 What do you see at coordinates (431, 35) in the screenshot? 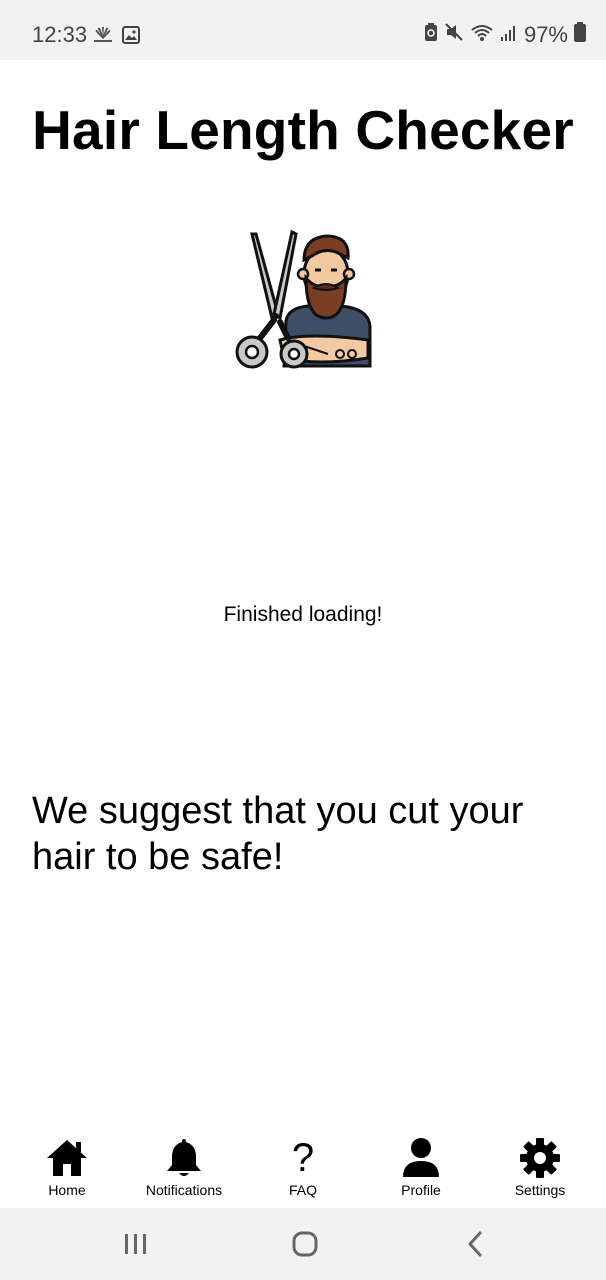
I see `battery-saver-icon` at bounding box center [431, 35].